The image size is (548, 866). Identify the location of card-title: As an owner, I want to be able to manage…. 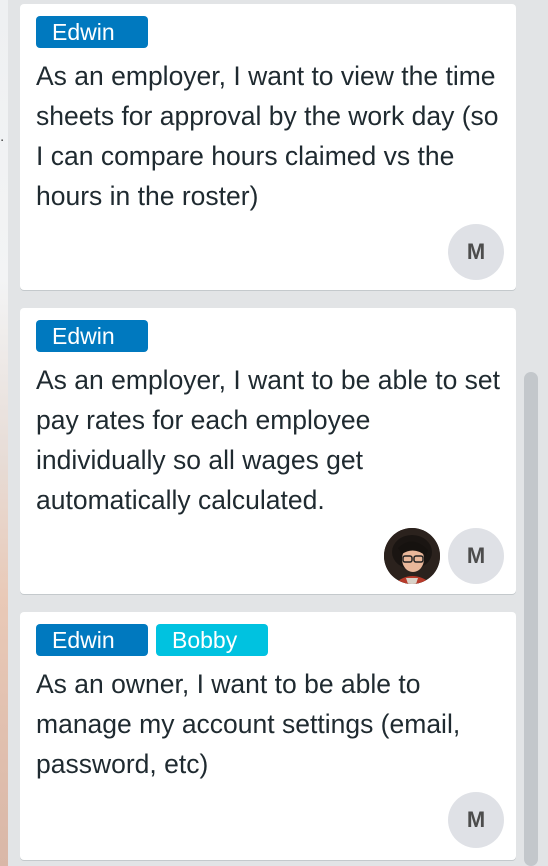
(248, 724).